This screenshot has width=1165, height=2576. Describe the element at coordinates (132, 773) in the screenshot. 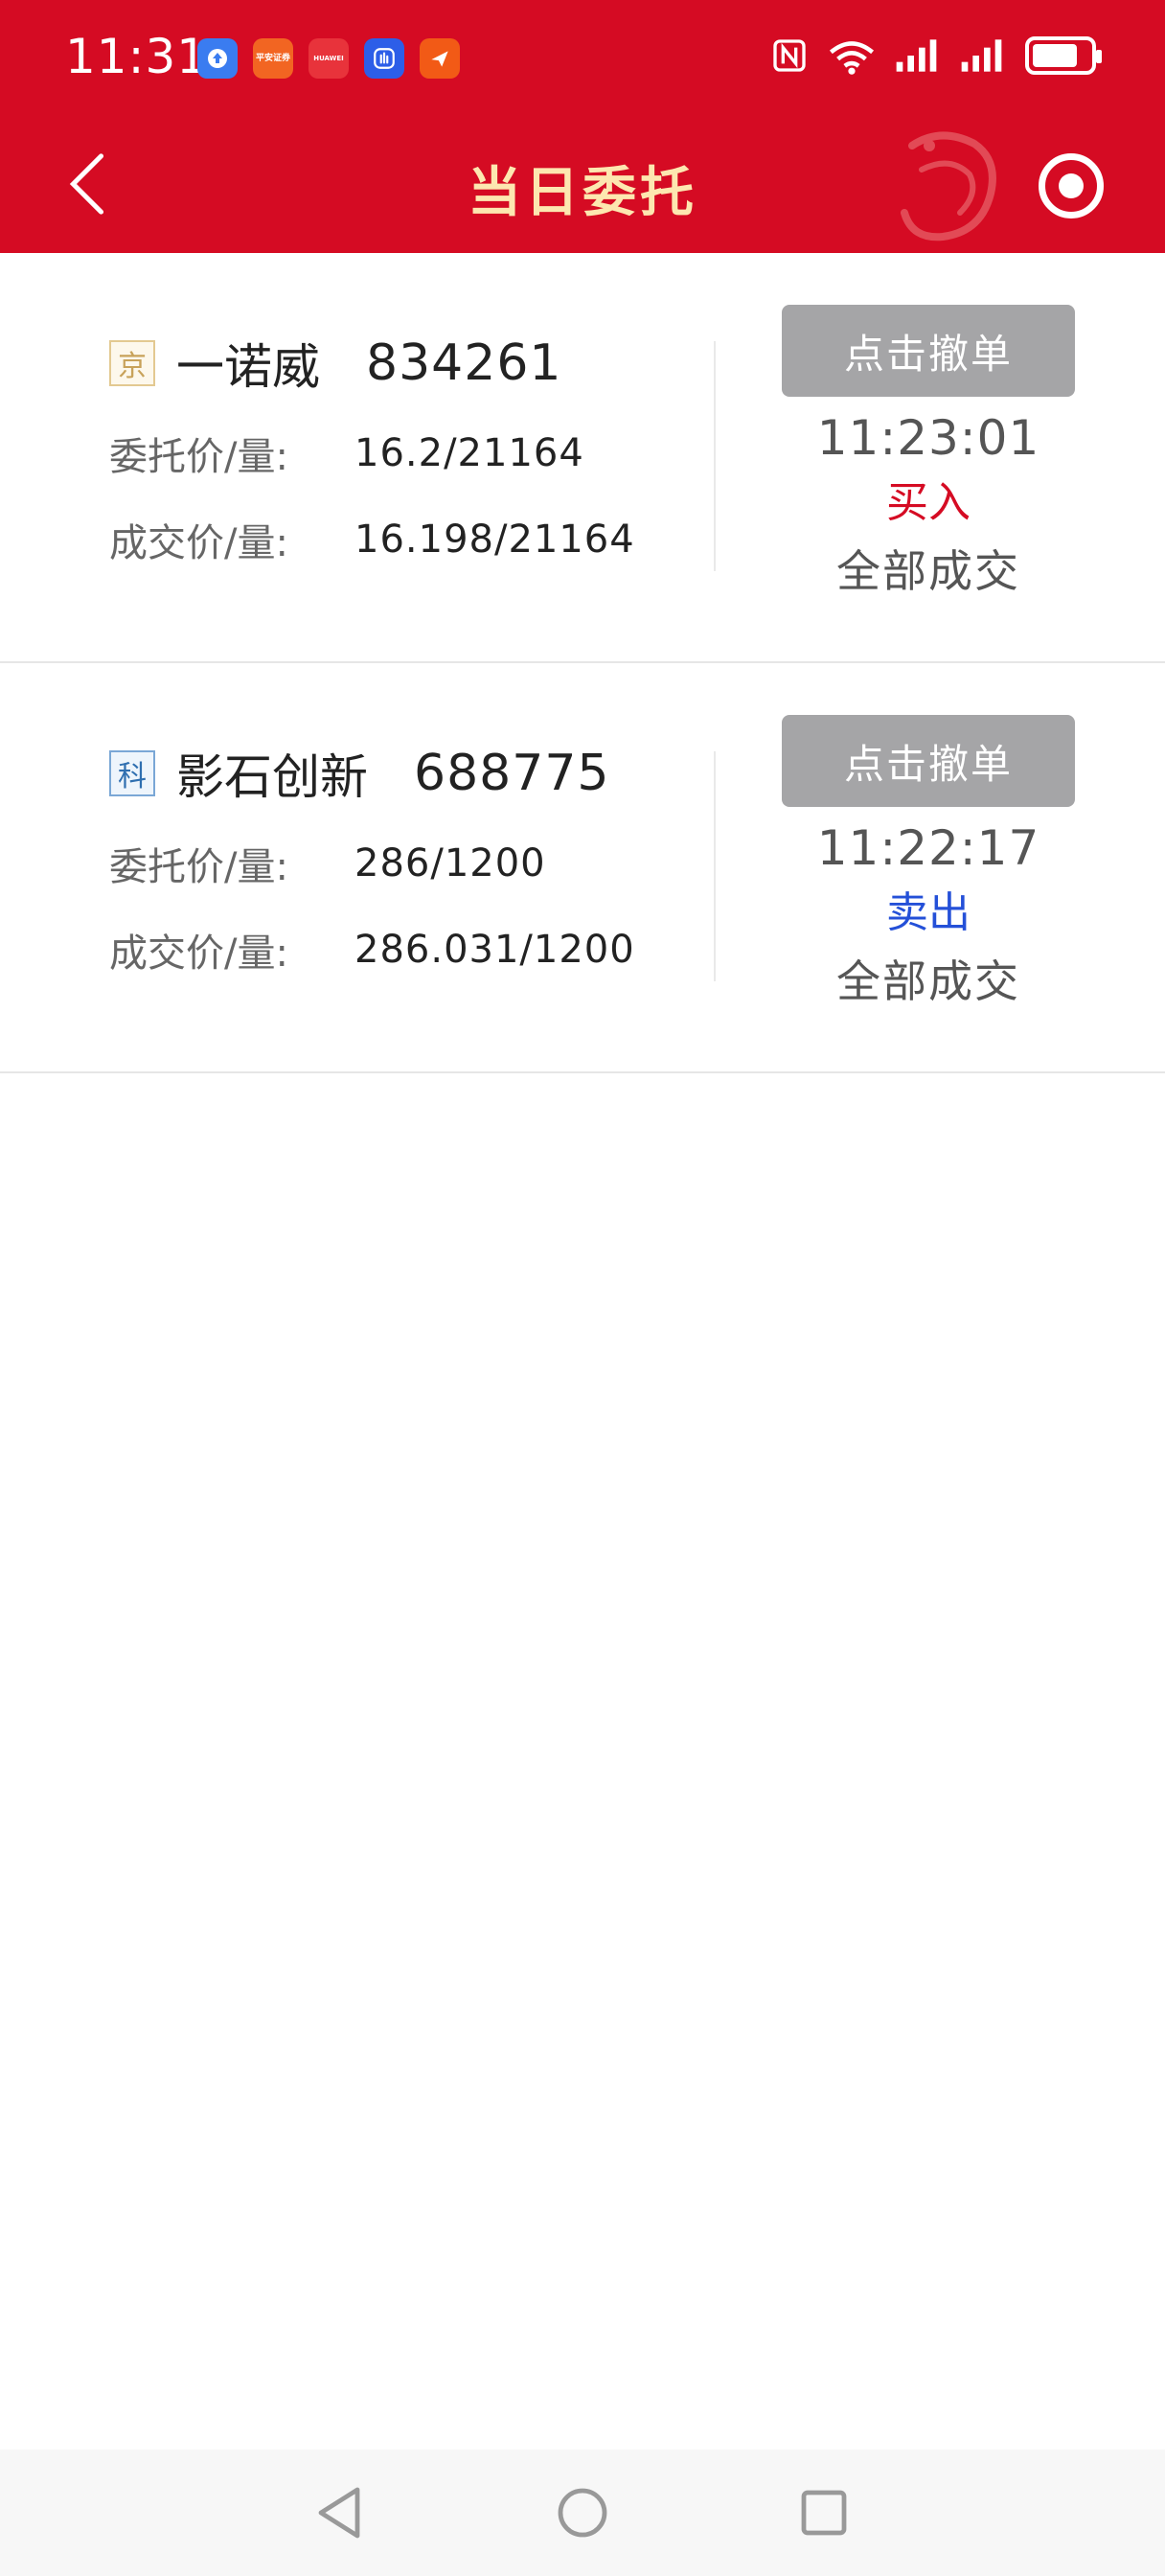

I see `market-tag-badge: 科` at that location.